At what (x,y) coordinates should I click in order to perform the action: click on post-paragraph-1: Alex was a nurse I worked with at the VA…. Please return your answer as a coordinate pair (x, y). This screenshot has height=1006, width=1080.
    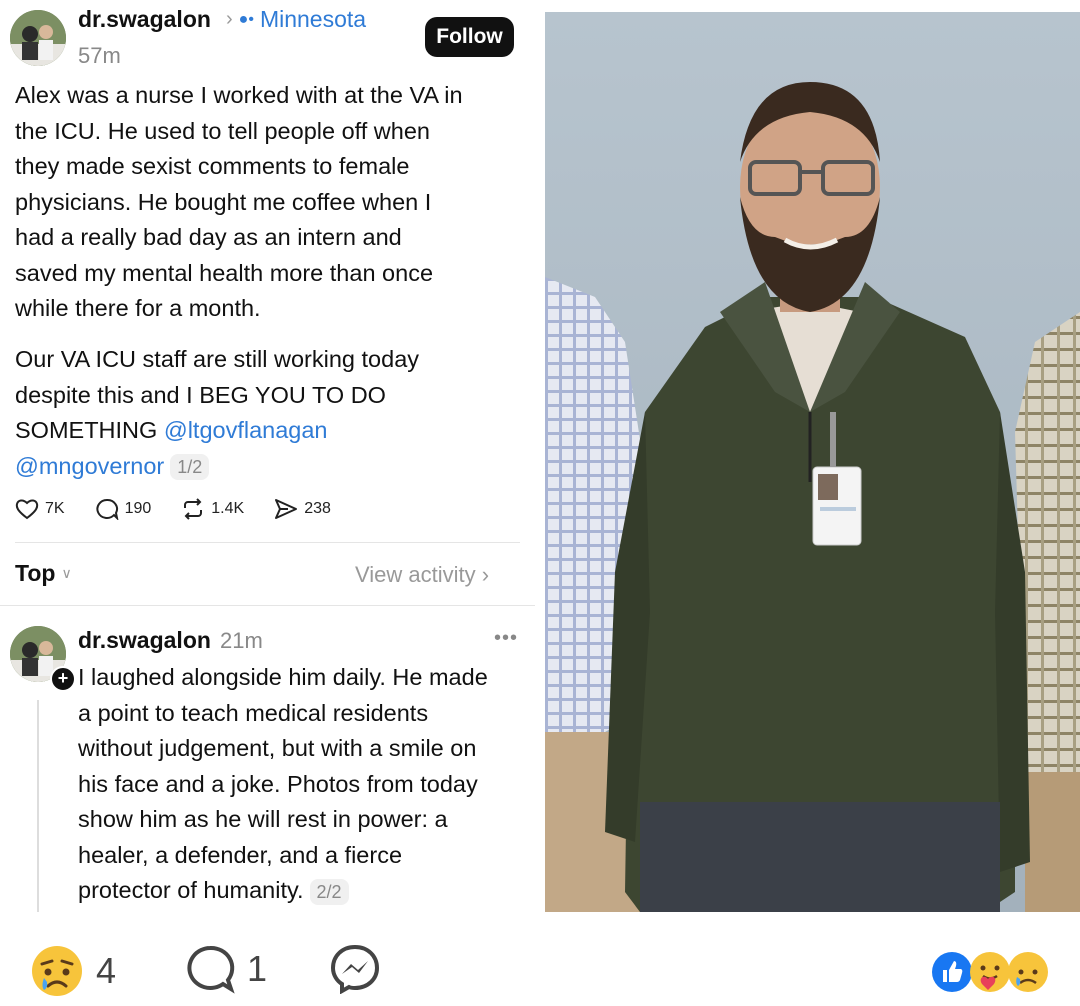
    Looking at the image, I should click on (239, 202).